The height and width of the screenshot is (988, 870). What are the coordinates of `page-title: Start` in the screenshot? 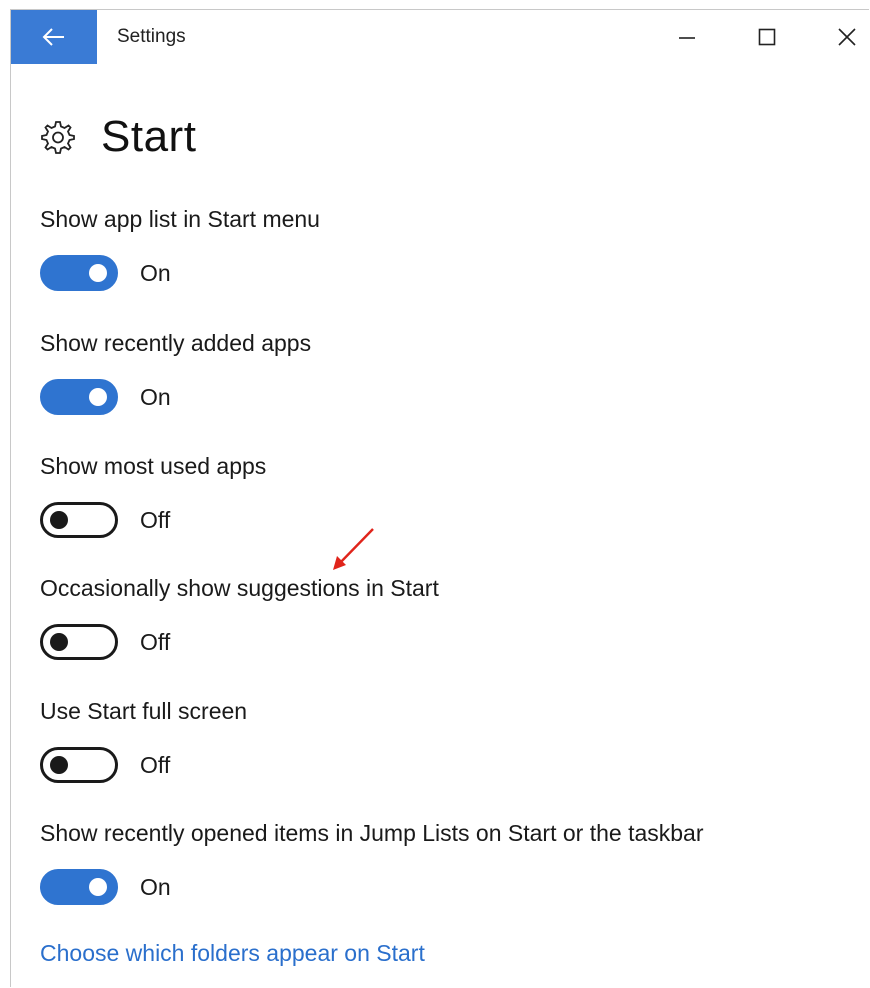 It's located at (149, 136).